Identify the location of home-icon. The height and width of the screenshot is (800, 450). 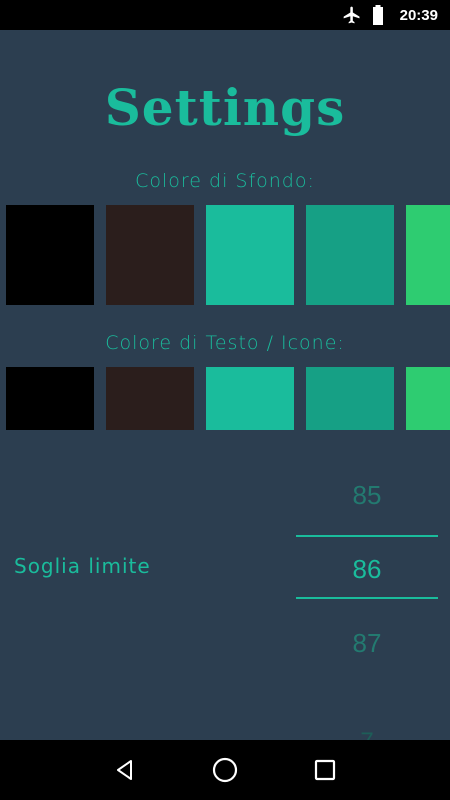
(225, 770).